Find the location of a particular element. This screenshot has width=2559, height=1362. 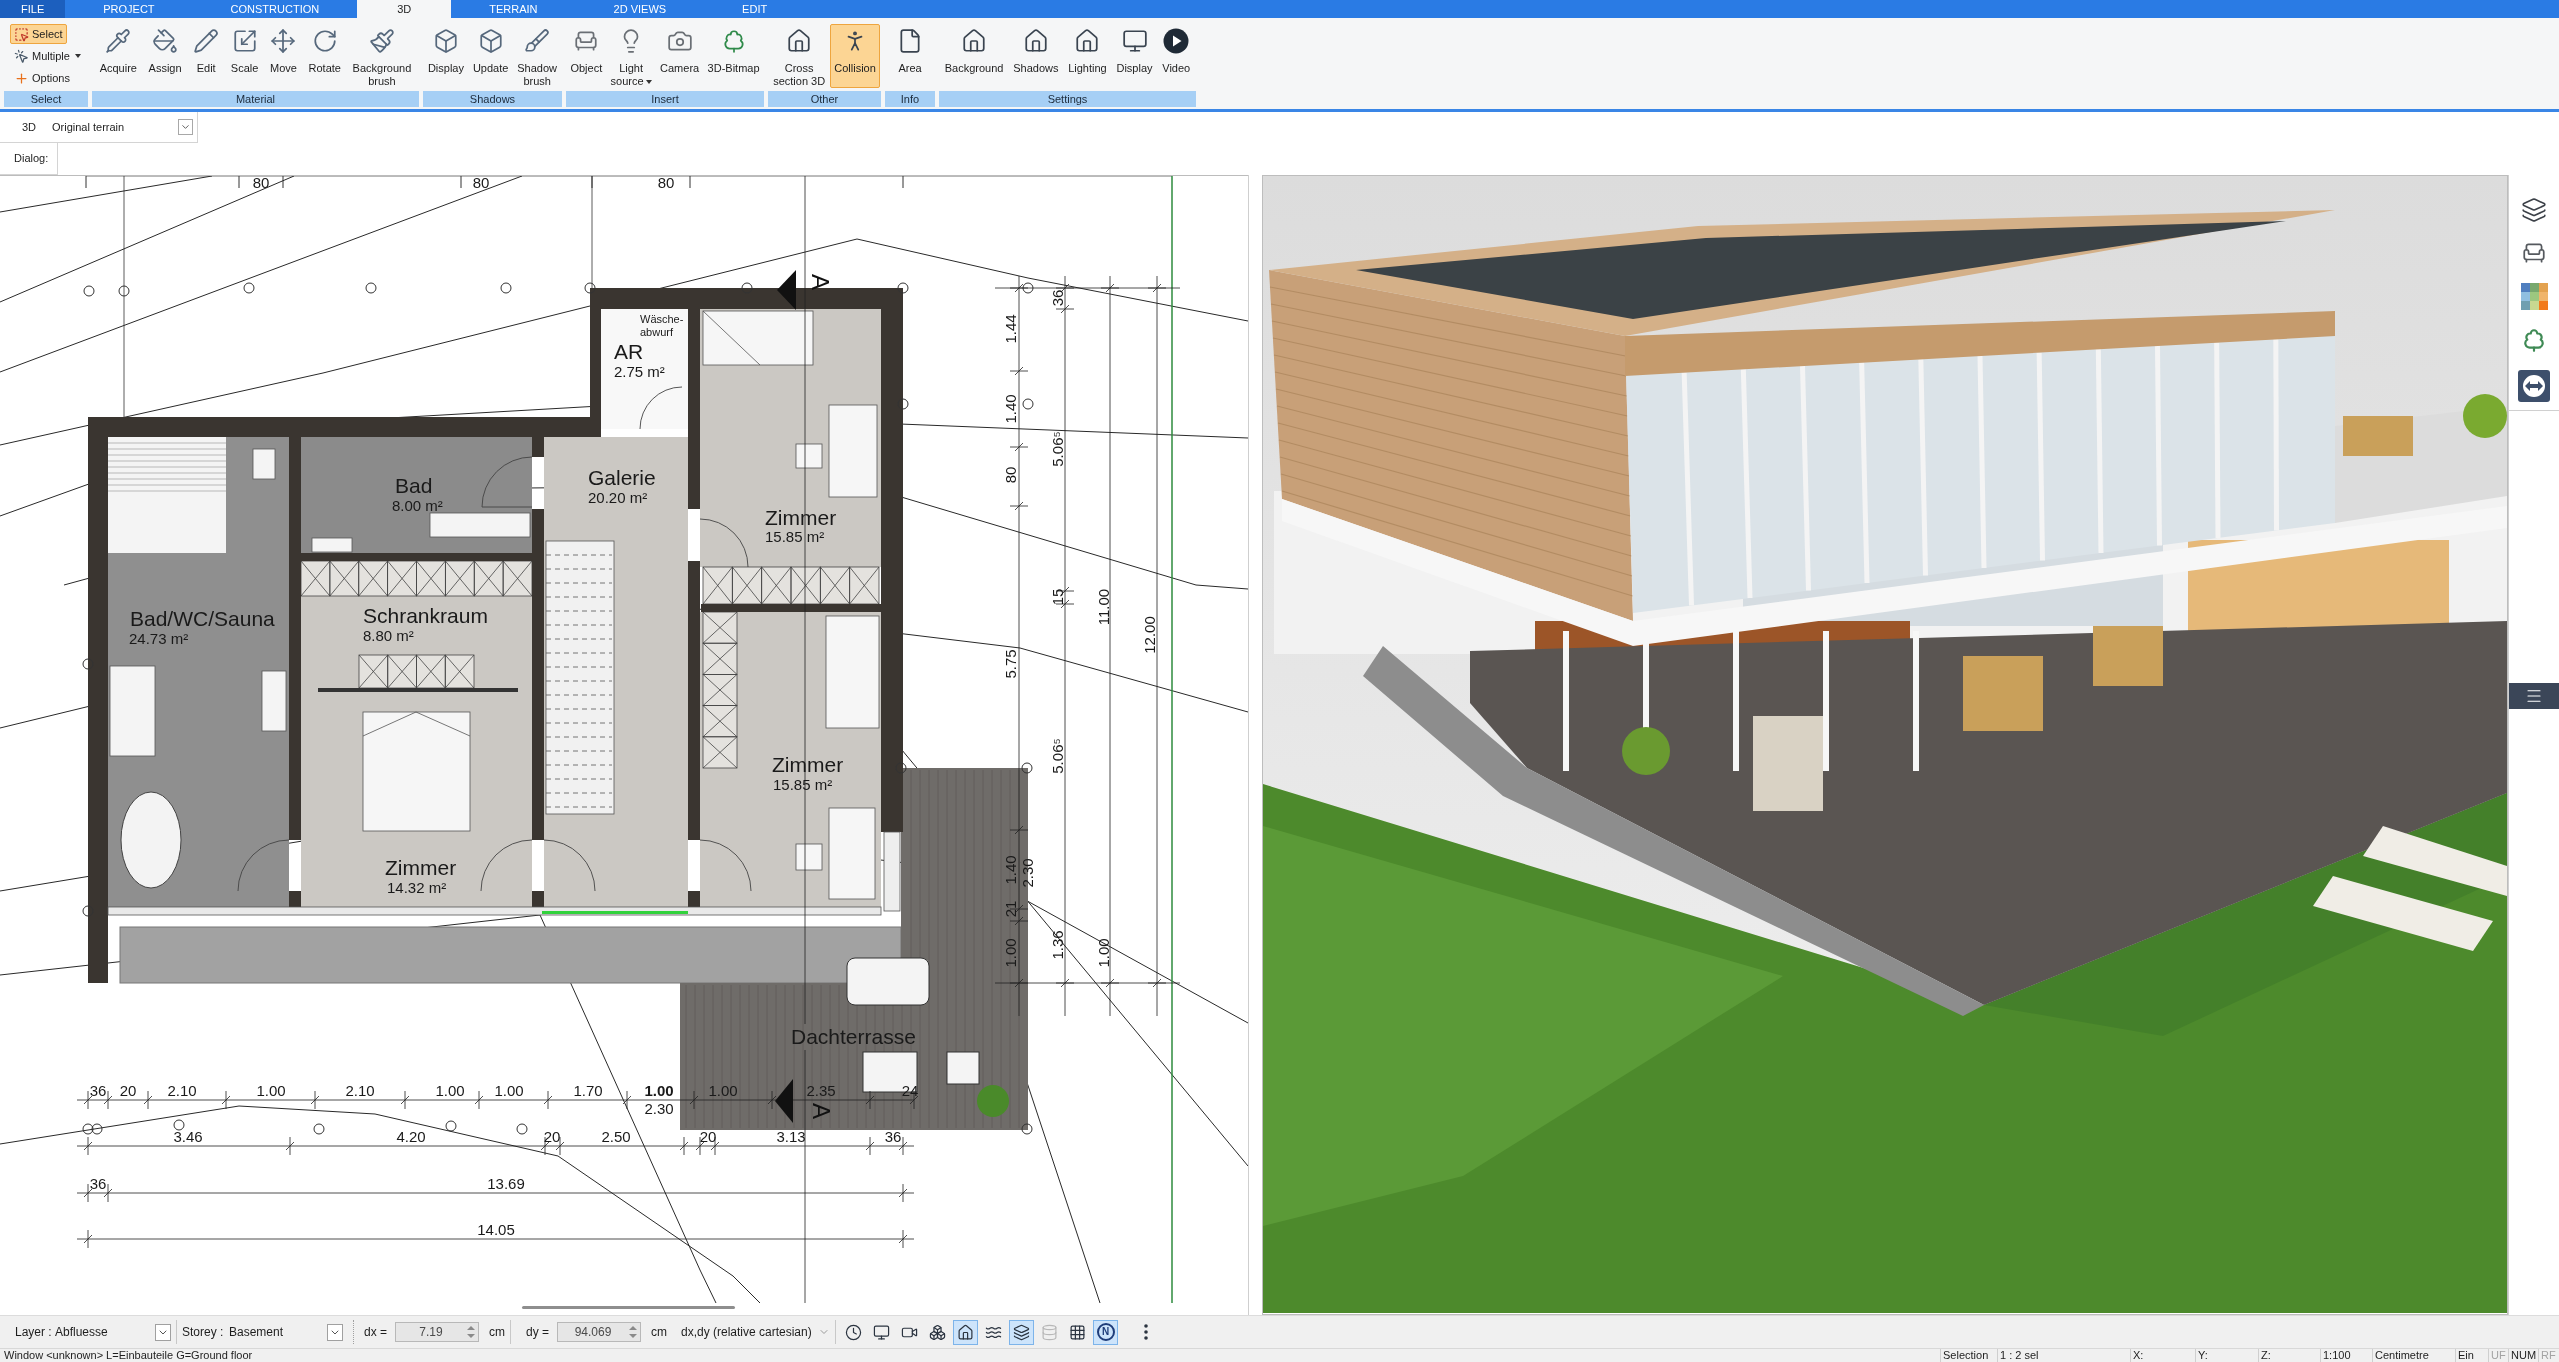

coordinate-mode-dropdown: dx,dy (relative cartesian) is located at coordinates (755, 1332).